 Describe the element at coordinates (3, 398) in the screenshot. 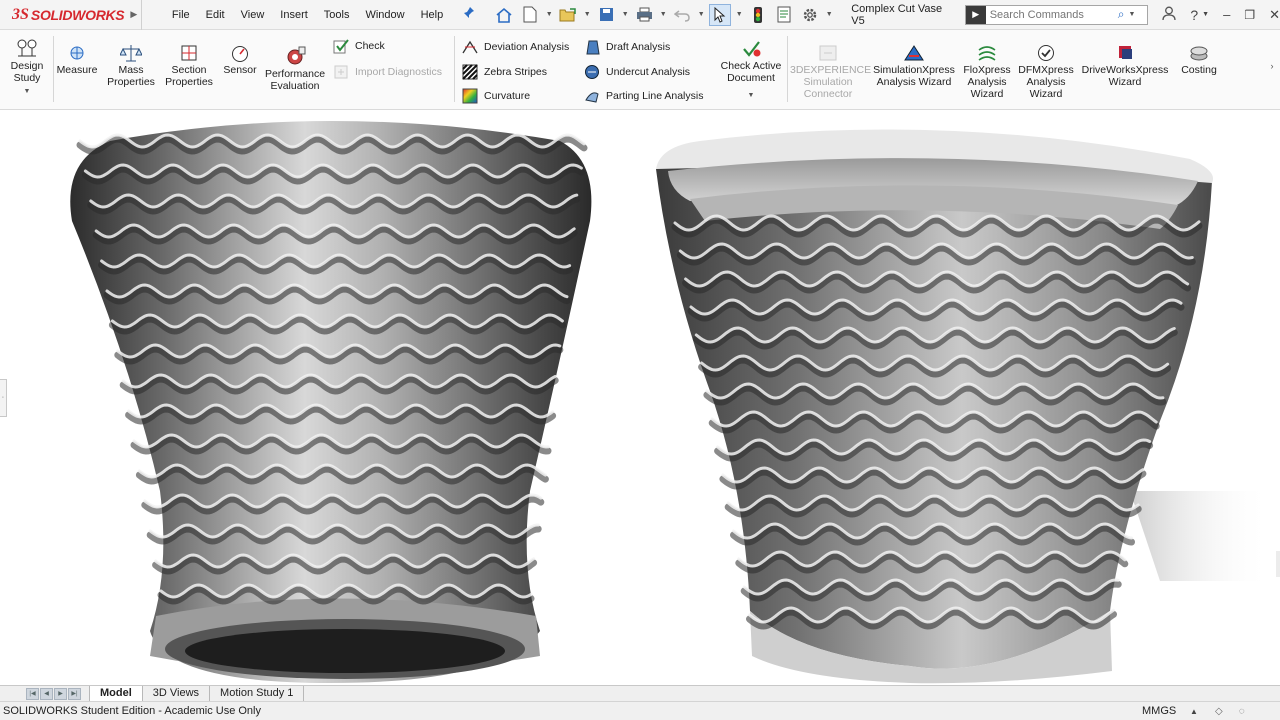

I see `feature-manager-toggle-tab: ◦` at that location.